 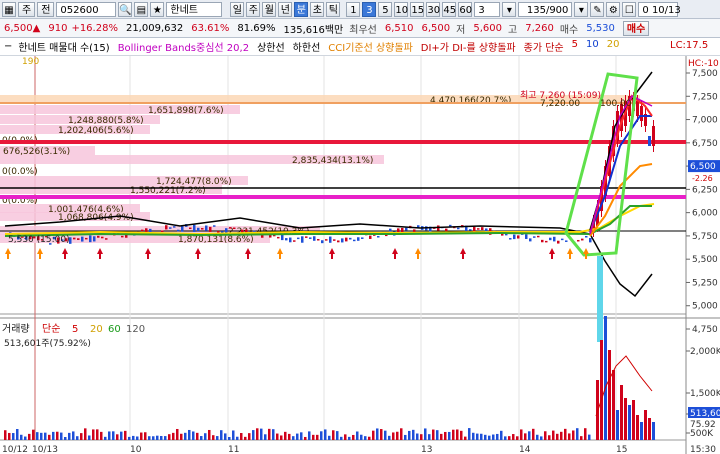 What do you see at coordinates (194, 9) in the screenshot?
I see `stock-name-field: 한네트` at bounding box center [194, 9].